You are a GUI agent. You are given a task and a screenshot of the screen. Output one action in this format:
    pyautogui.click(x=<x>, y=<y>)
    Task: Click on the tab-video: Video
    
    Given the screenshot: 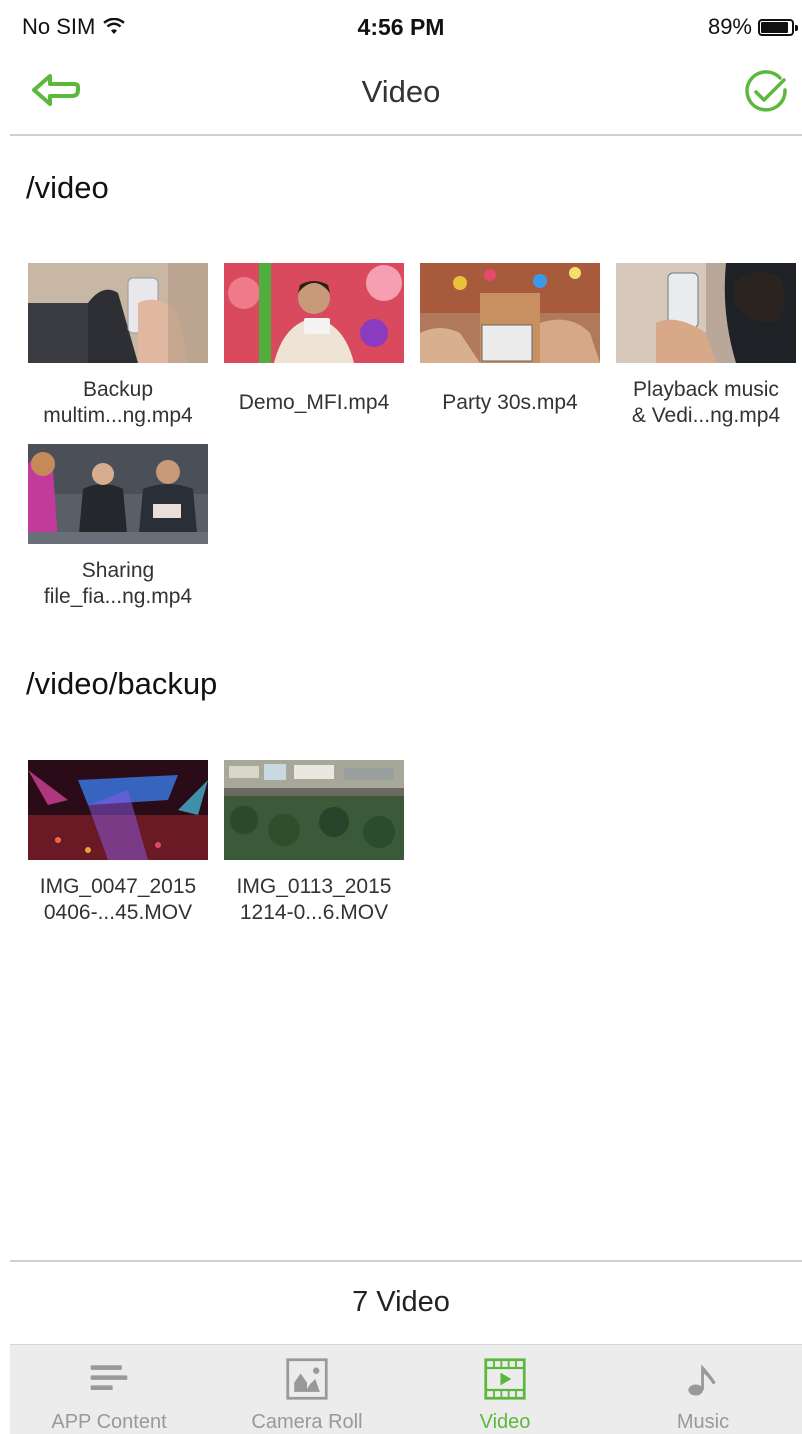 What is the action you would take?
    pyautogui.click(x=505, y=1389)
    